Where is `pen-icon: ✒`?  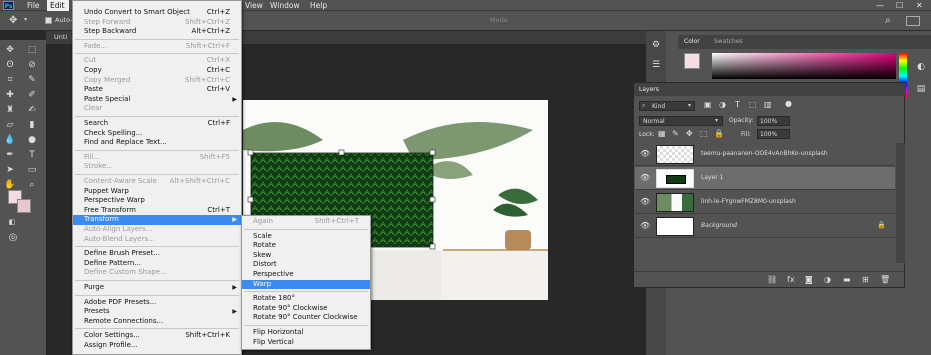
pen-icon: ✒ is located at coordinates (10, 155).